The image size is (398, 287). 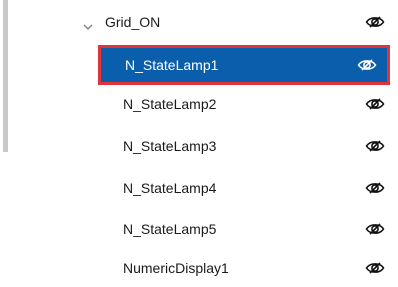 I want to click on tree-item-label: NumericDisplay1, so click(x=176, y=268).